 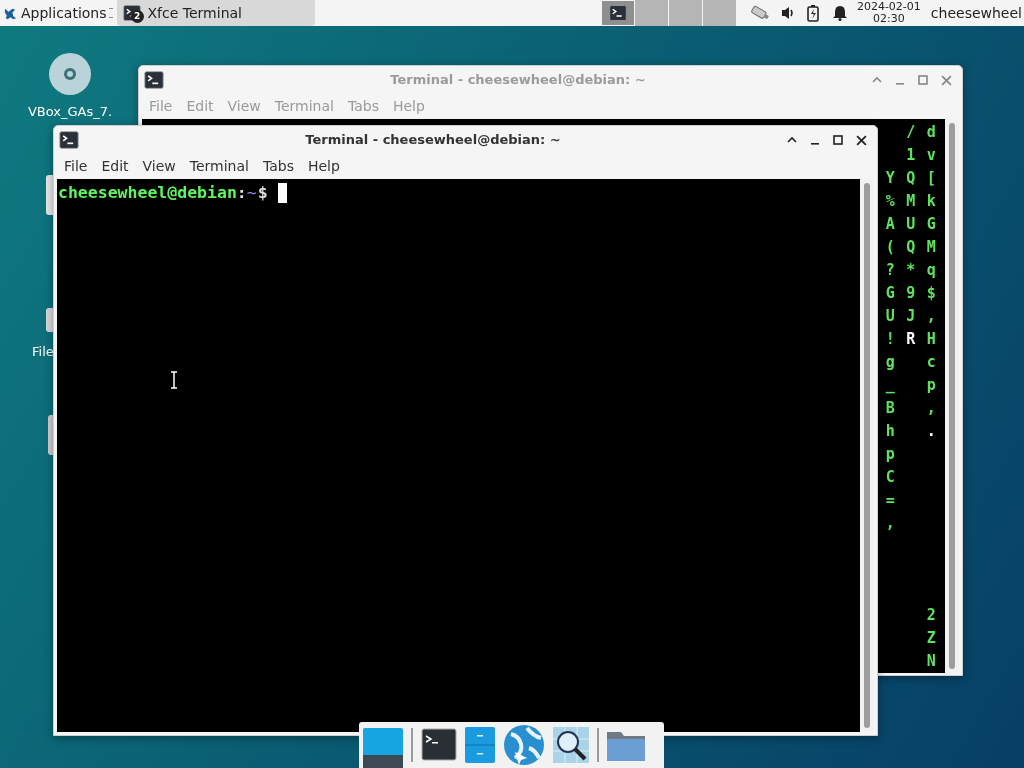 I want to click on matrix-glyph: C, so click(x=890, y=477).